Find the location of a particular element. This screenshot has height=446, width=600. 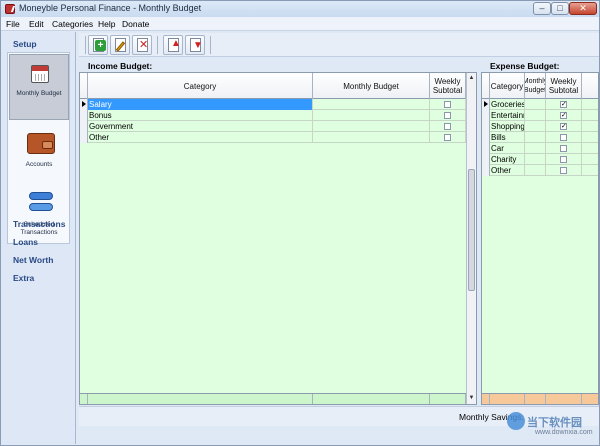

category-cell: Groceries is located at coordinates (507, 104).